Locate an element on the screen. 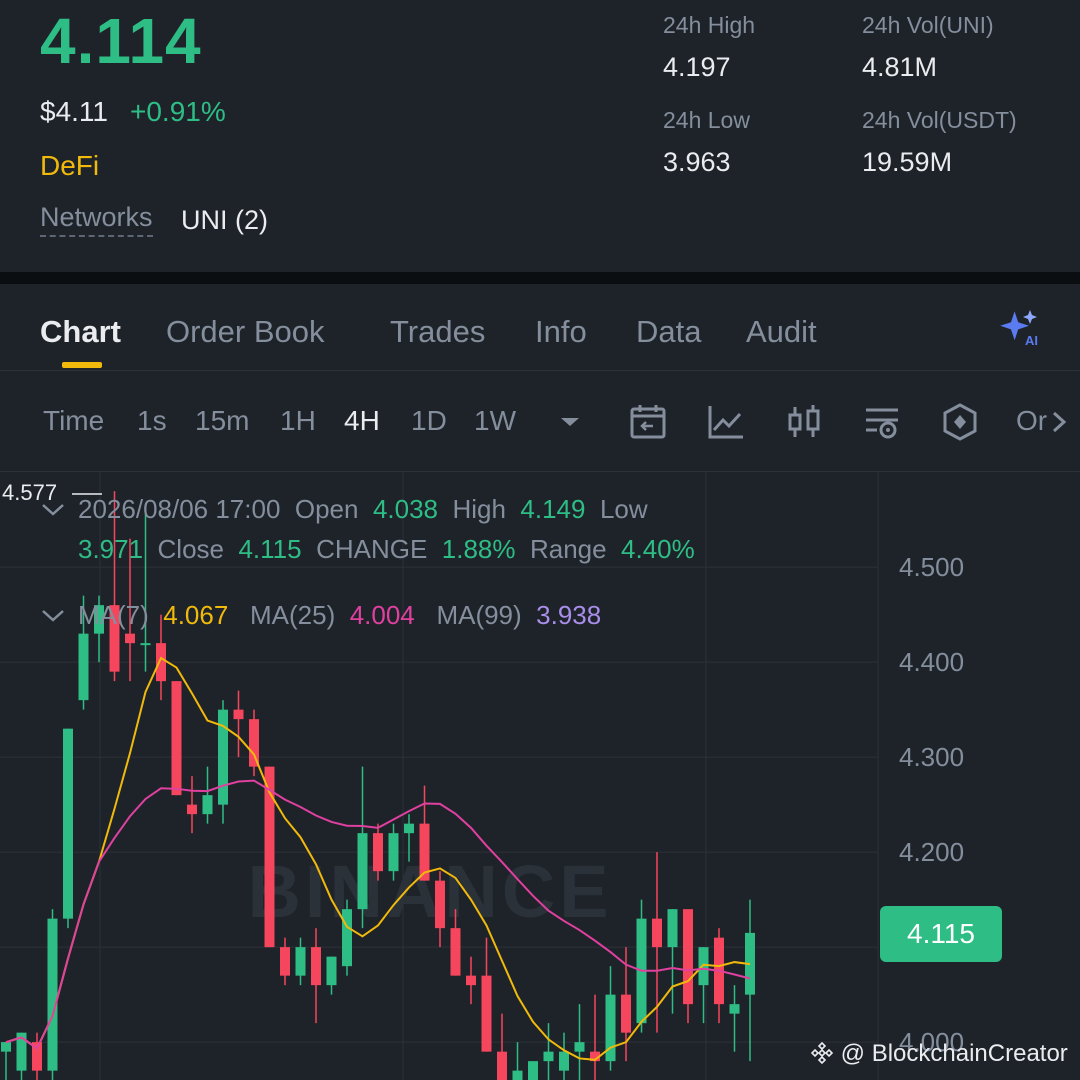 The width and height of the screenshot is (1080, 1080). stat-24h-vol-usdt-label: 24h Vol(USDT) is located at coordinates (939, 120).